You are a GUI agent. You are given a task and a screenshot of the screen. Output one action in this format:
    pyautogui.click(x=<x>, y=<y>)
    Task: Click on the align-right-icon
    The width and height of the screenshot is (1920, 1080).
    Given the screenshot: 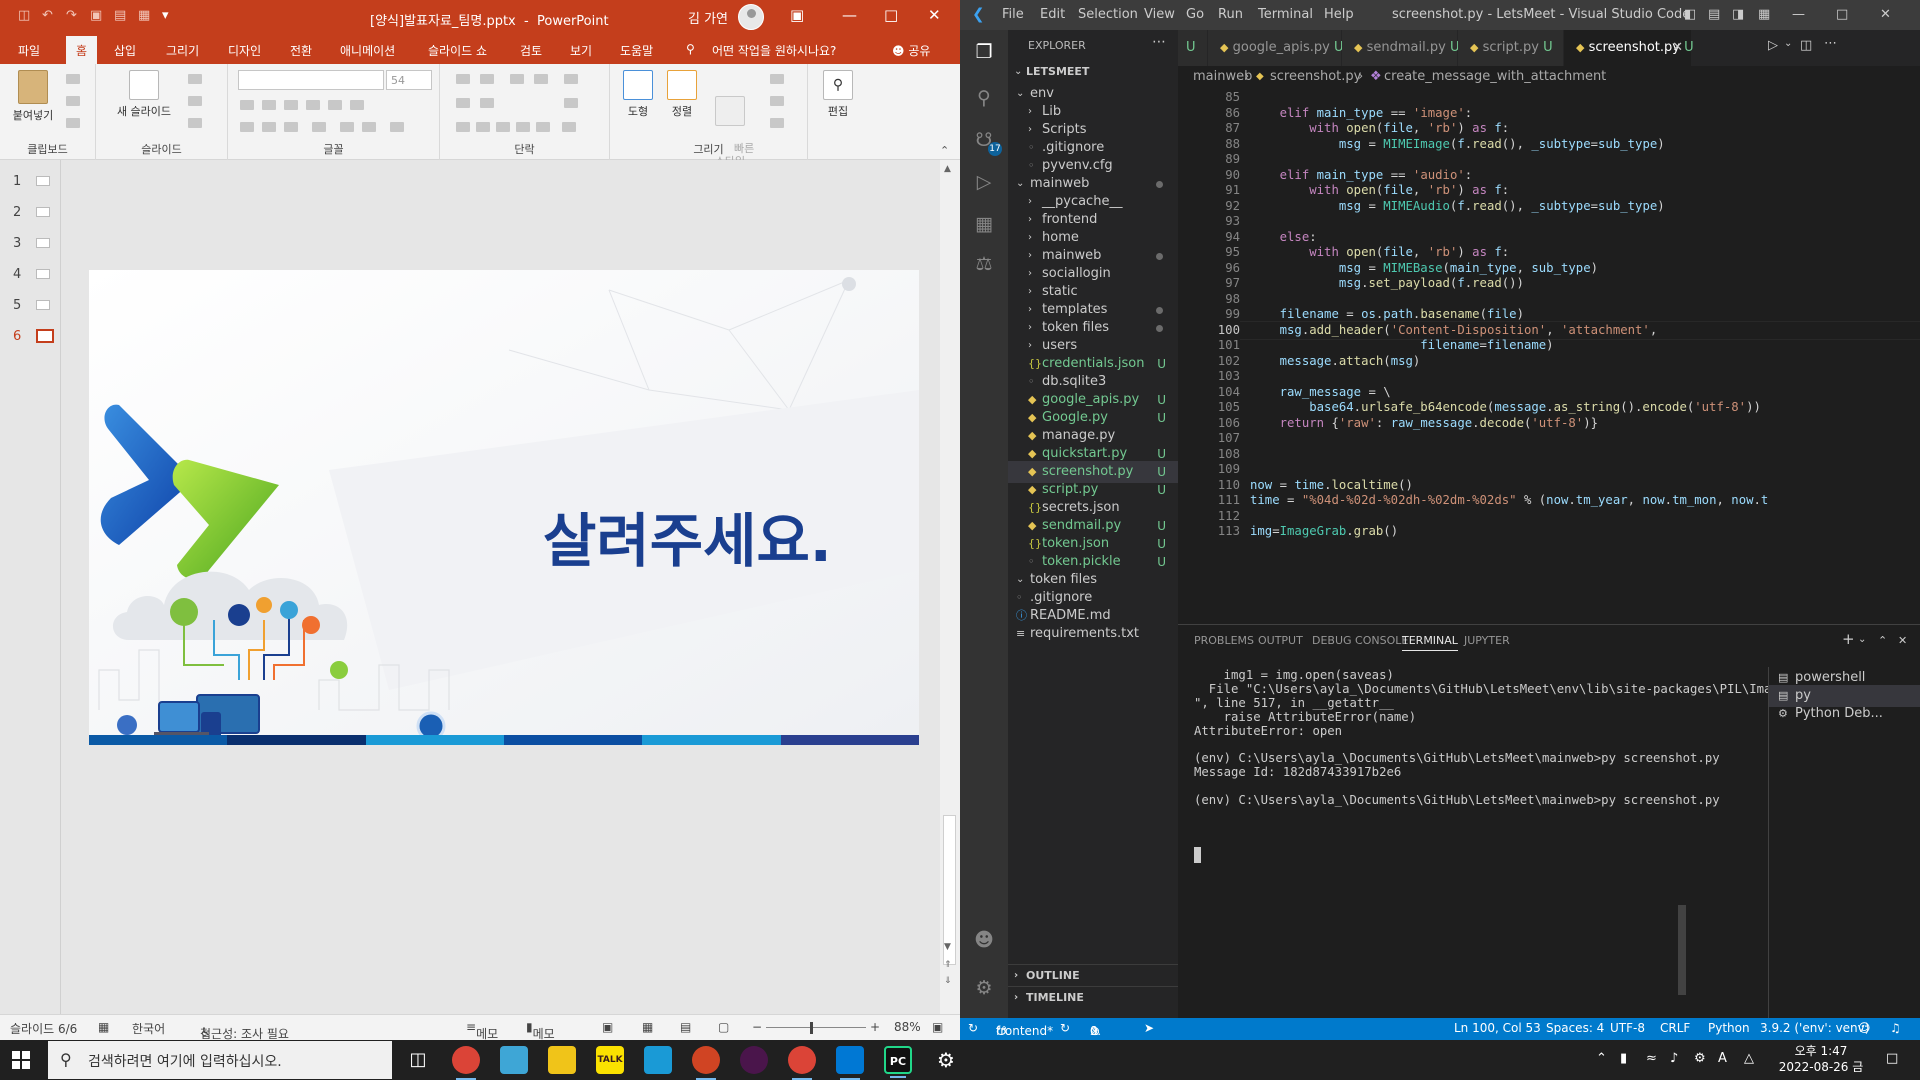 What is the action you would take?
    pyautogui.click(x=503, y=127)
    